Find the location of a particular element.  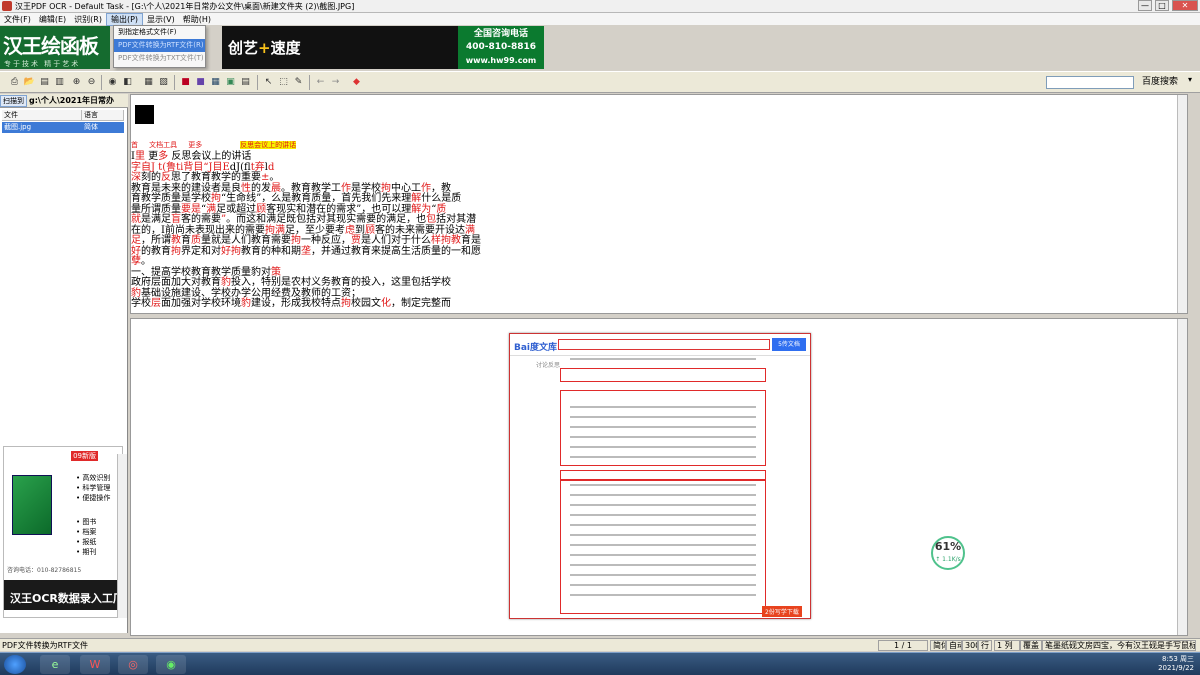

column-language: 语言 is located at coordinates (103, 115).